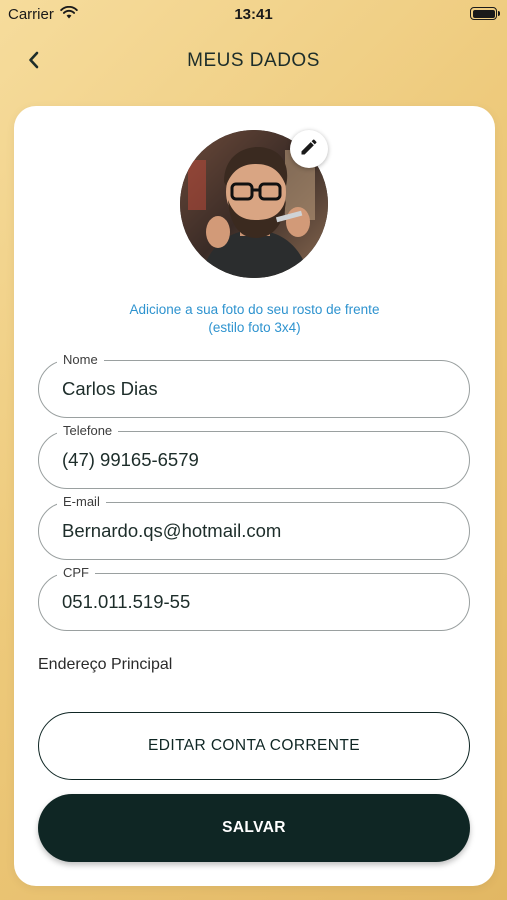 The image size is (507, 900). I want to click on email-field: E-mail, so click(254, 527).